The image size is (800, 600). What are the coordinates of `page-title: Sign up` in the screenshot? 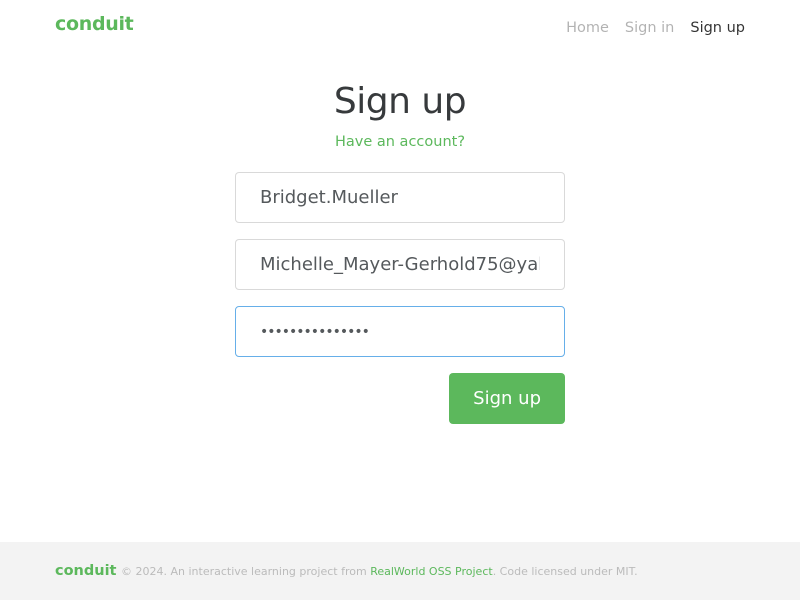 It's located at (400, 101).